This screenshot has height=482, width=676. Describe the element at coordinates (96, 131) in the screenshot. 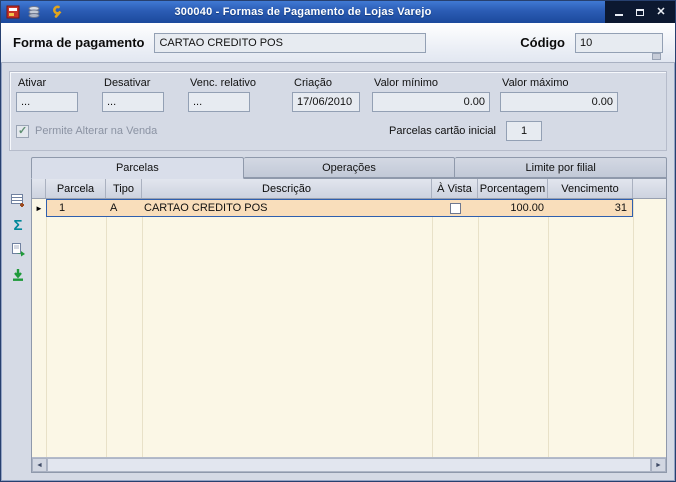

I see `allow-change-label: Permite Alterar na Venda` at that location.